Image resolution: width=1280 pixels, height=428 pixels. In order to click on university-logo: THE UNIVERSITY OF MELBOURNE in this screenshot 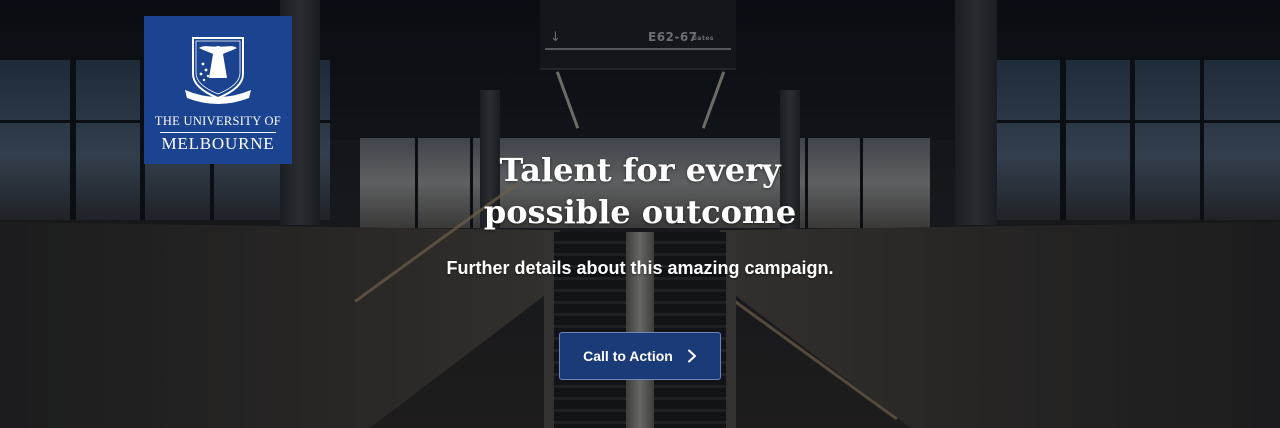, I will do `click(218, 90)`.